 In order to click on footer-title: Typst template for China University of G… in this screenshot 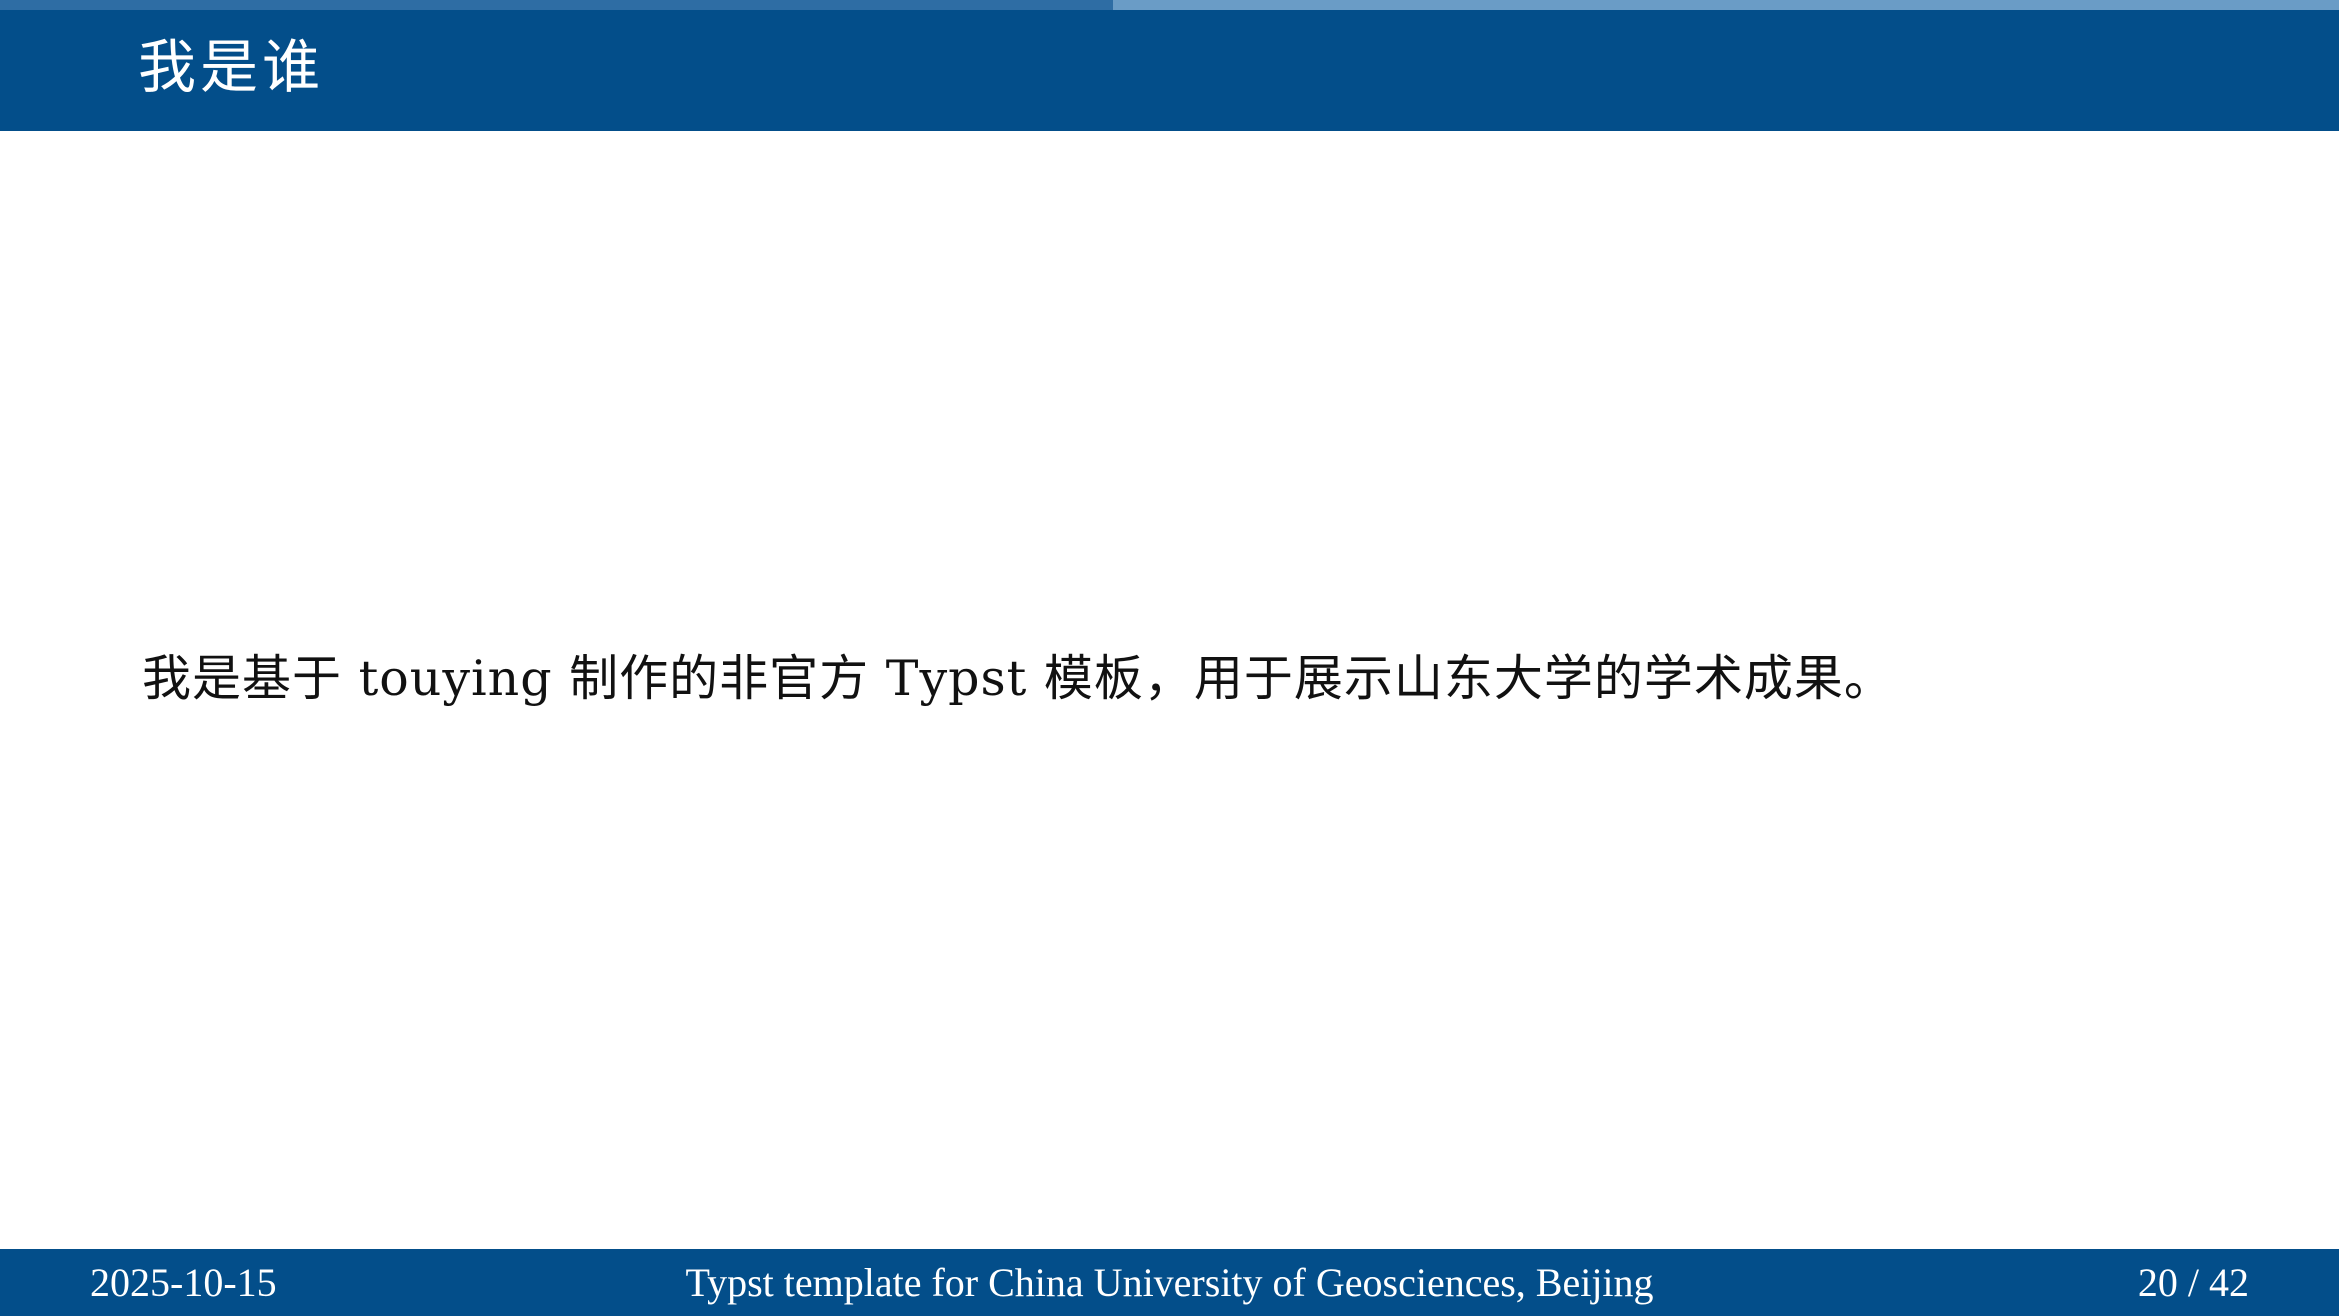, I will do `click(1169, 1282)`.